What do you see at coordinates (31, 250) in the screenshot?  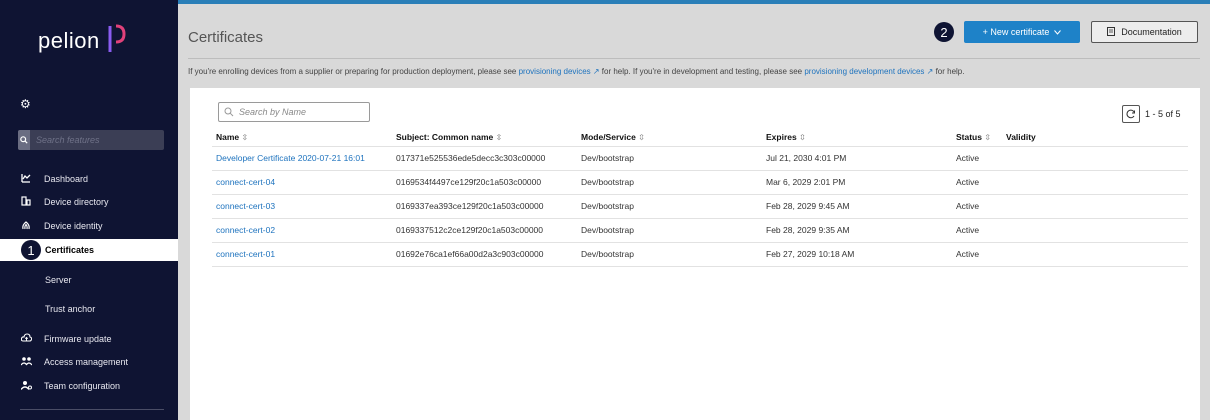 I see `step-marker-1: 1` at bounding box center [31, 250].